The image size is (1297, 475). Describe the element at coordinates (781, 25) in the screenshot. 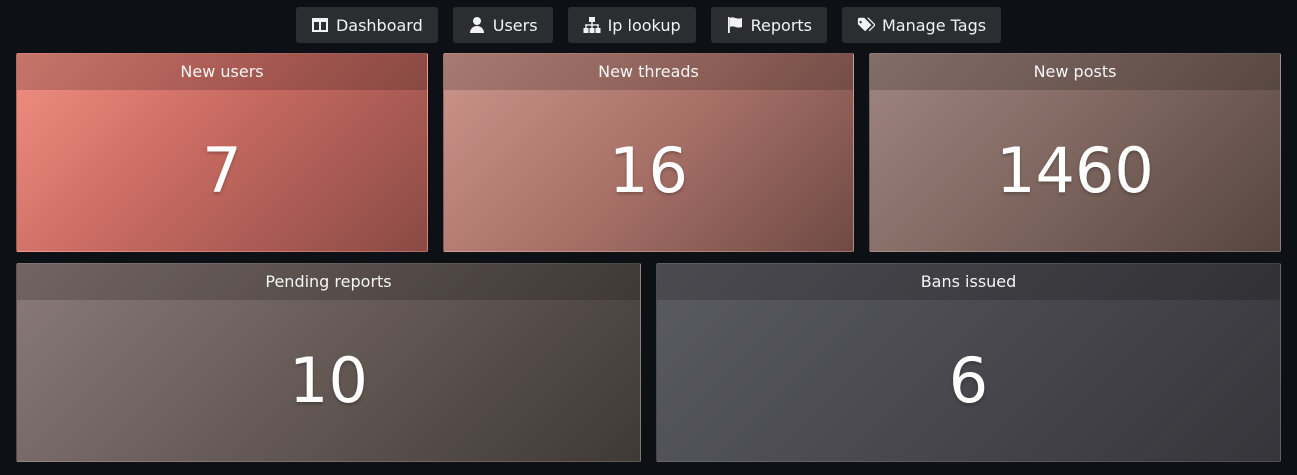

I see `nav-reports-label: Reports` at that location.